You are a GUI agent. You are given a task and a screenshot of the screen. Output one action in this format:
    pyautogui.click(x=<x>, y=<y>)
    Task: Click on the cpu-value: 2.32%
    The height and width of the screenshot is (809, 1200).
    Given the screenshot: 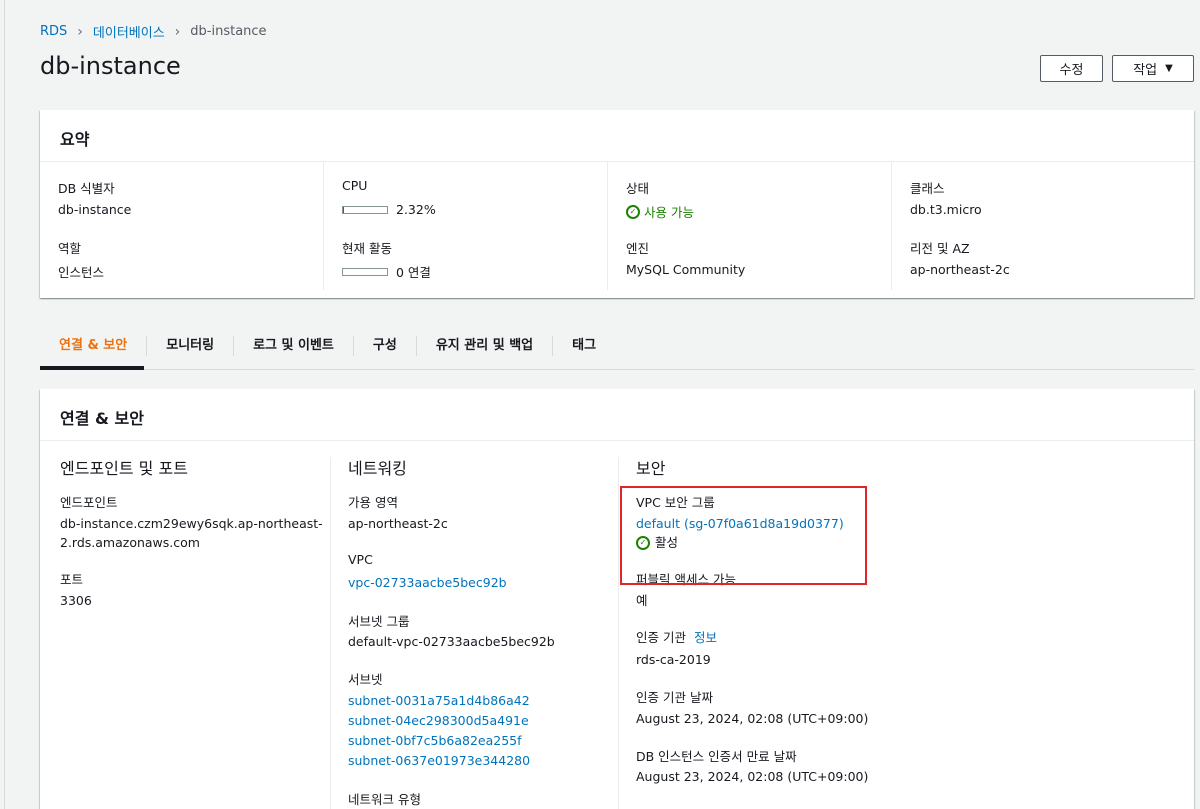 What is the action you would take?
    pyautogui.click(x=389, y=209)
    